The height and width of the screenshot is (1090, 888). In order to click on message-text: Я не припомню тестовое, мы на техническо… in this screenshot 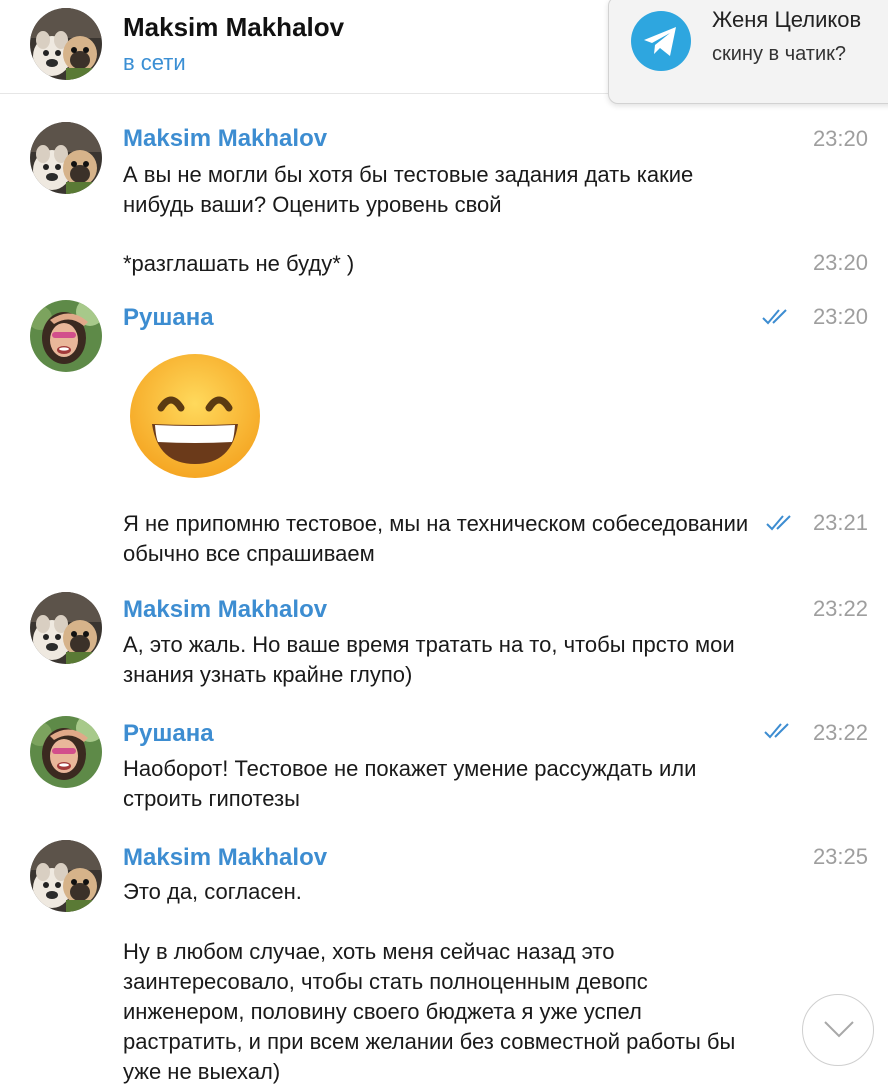, I will do `click(436, 538)`.